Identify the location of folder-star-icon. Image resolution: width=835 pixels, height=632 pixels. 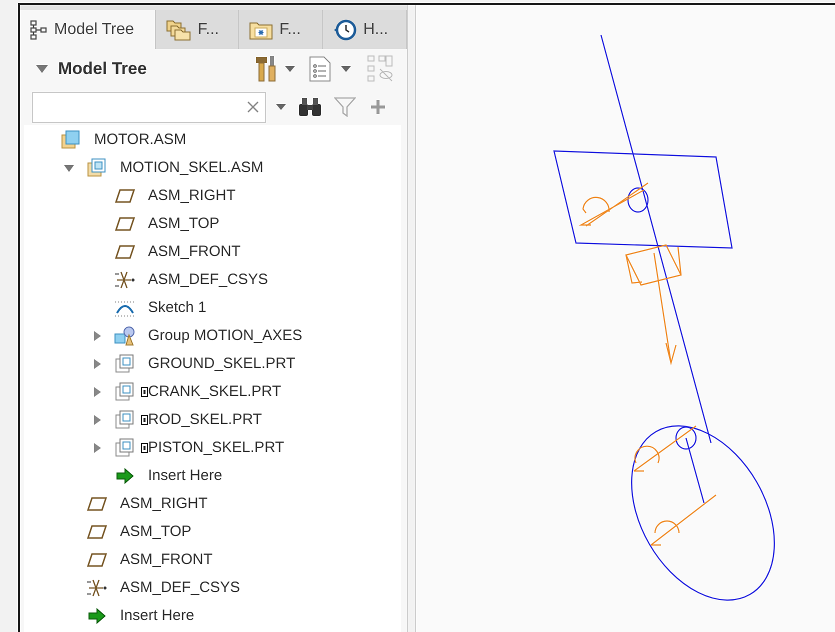
(261, 30).